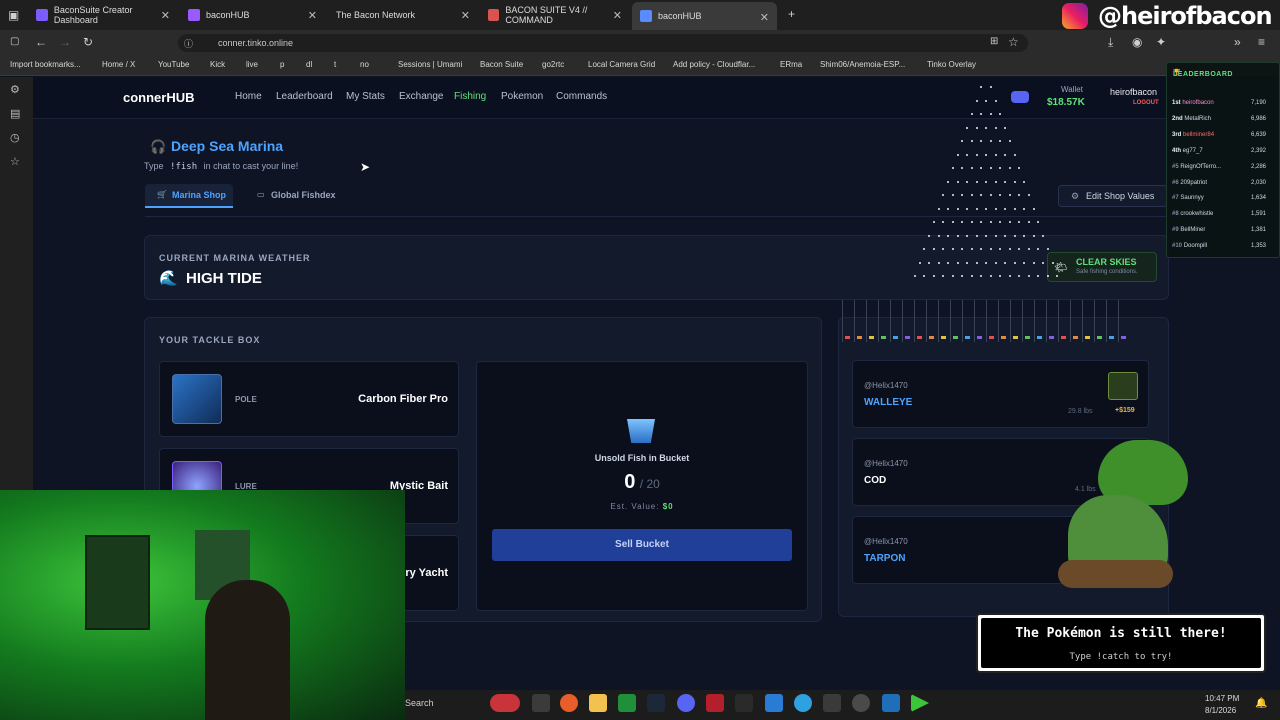 Image resolution: width=1280 pixels, height=720 pixels. What do you see at coordinates (421, 96) in the screenshot?
I see `nav-exchange: Exchange` at bounding box center [421, 96].